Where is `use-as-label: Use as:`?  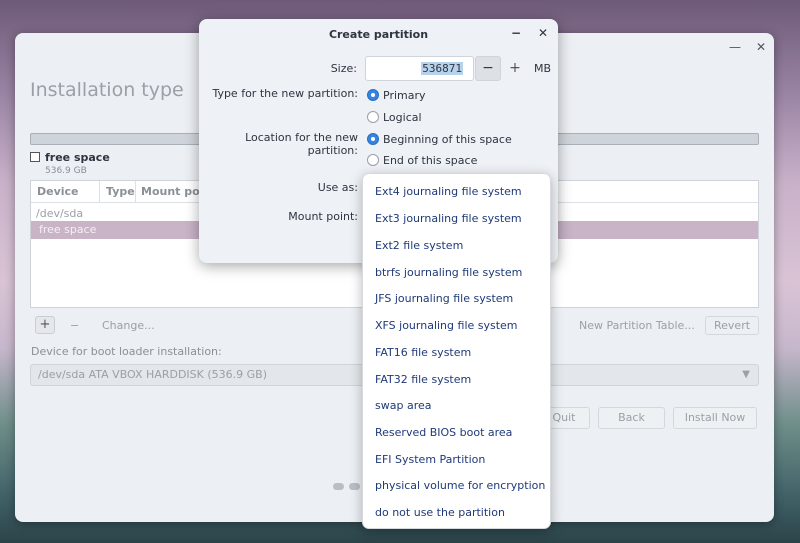 use-as-label: Use as: is located at coordinates (337, 187).